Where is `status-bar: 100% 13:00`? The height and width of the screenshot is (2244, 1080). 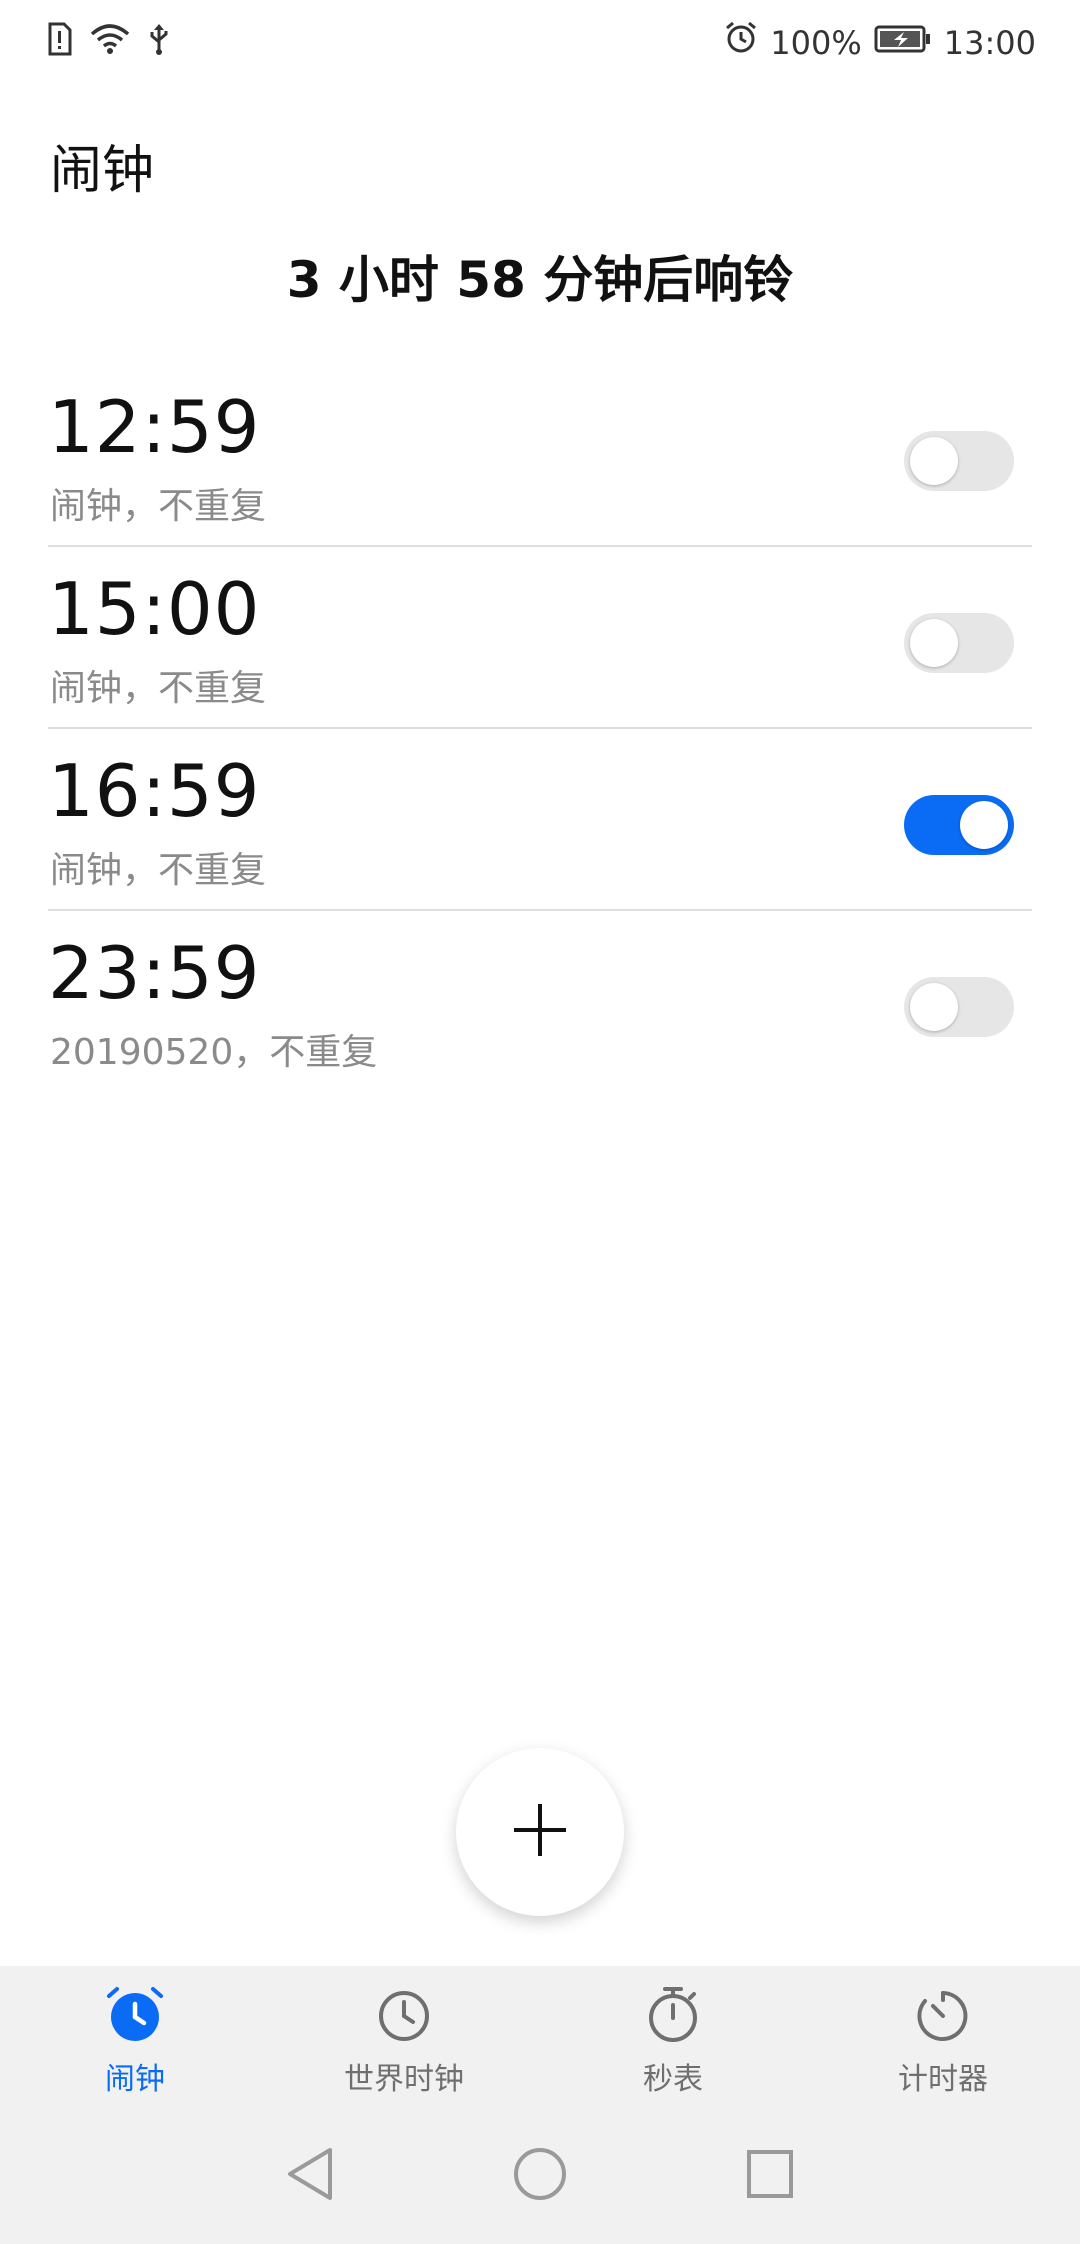 status-bar: 100% 13:00 is located at coordinates (540, 42).